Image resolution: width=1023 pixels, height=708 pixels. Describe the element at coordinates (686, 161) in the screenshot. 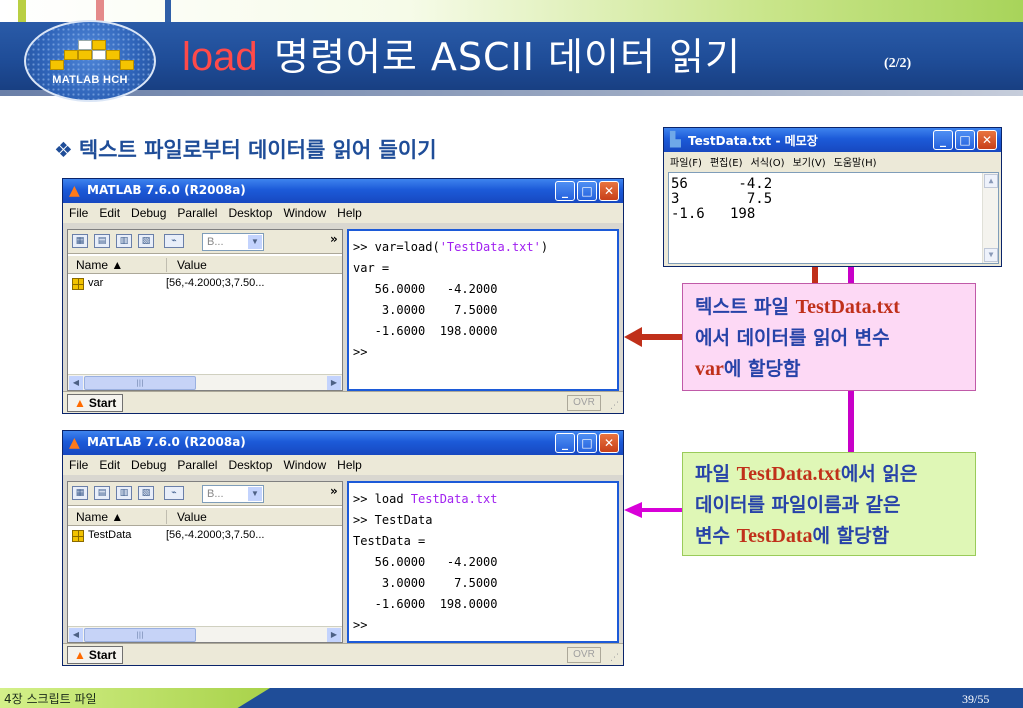

I see `menu-file: 파일(F)` at that location.